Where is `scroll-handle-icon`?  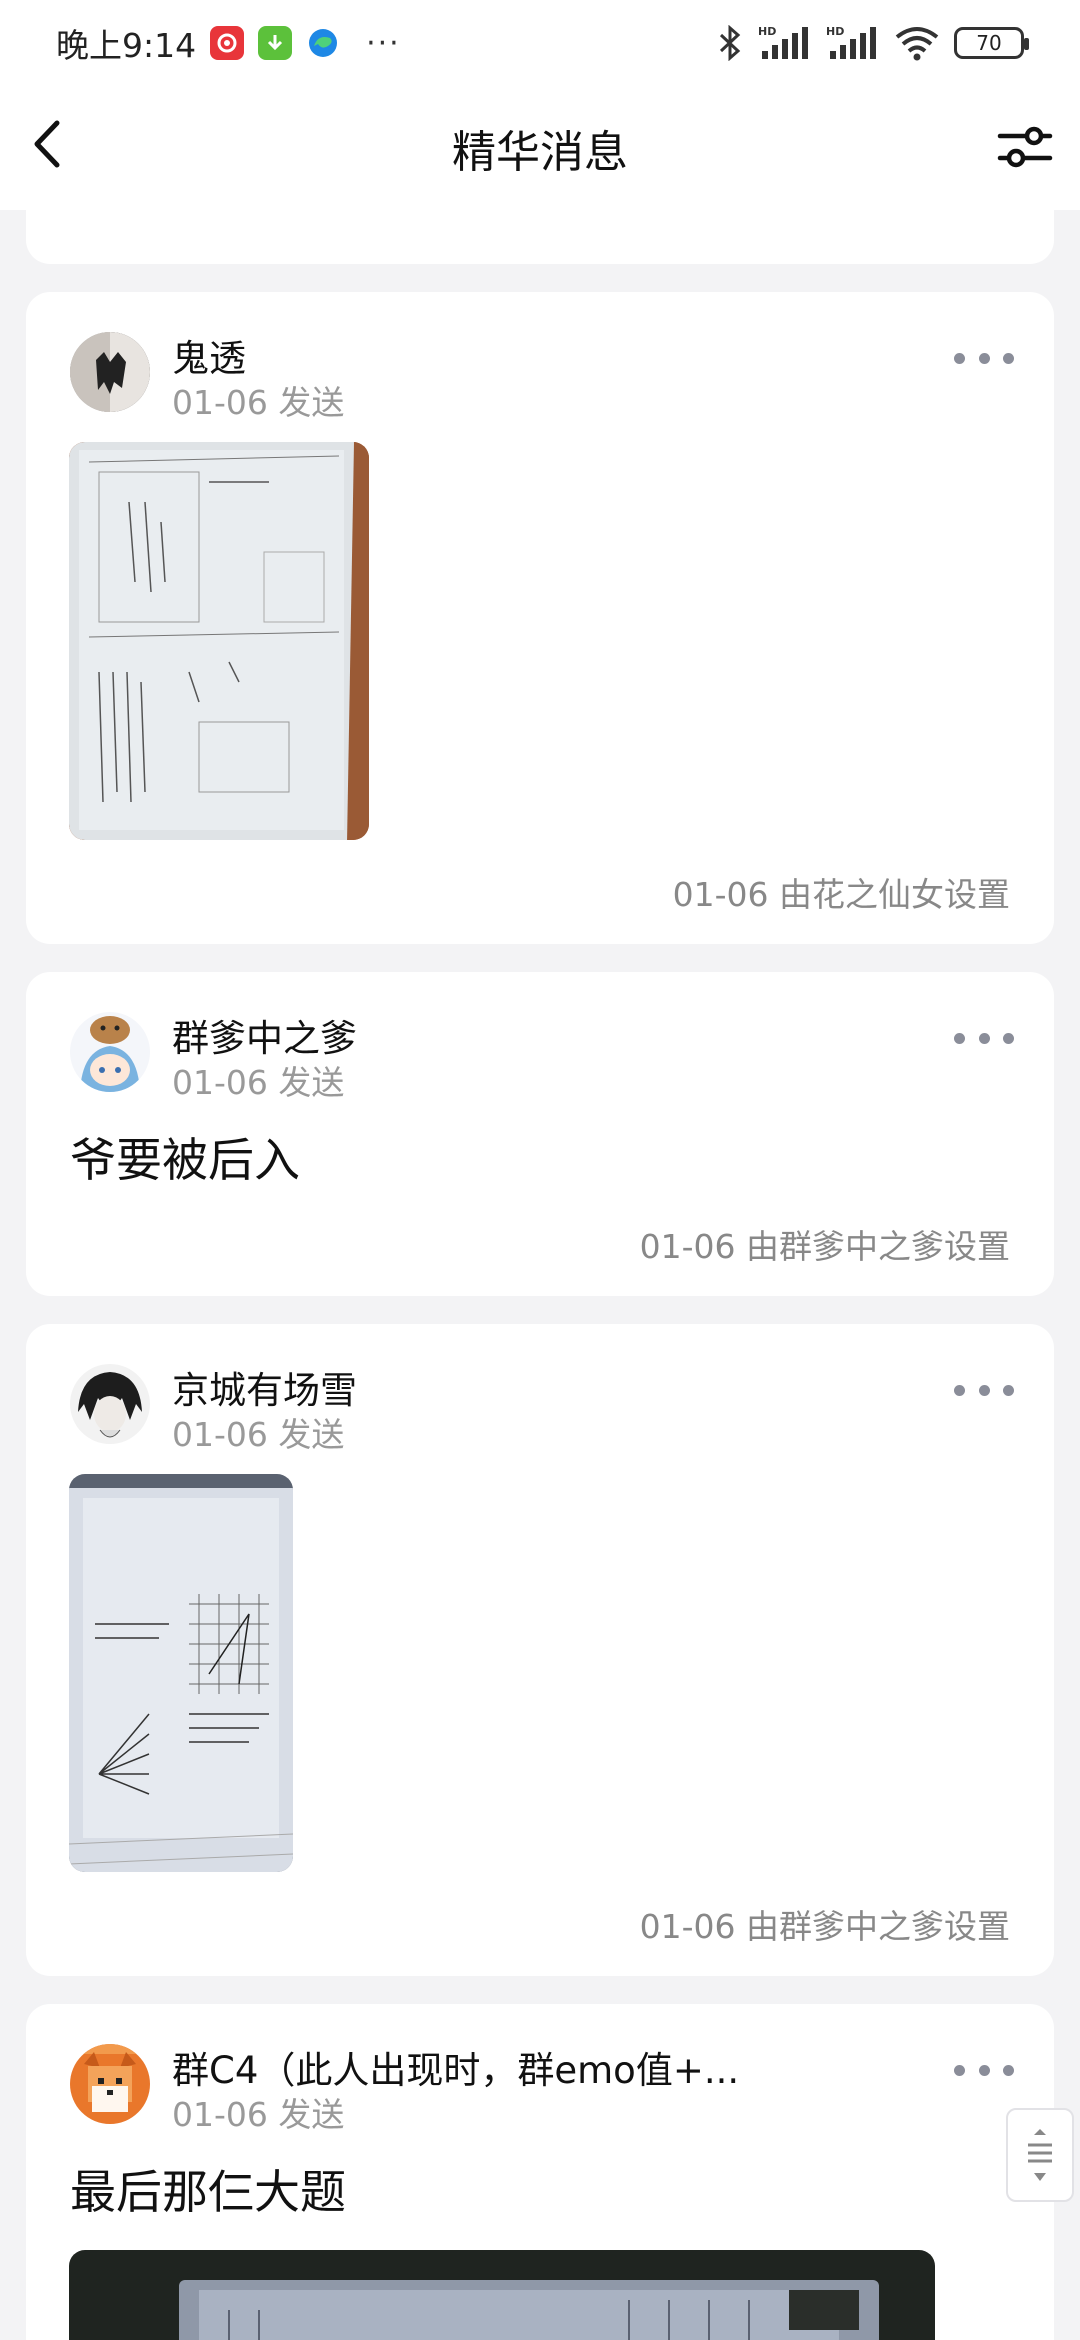 scroll-handle-icon is located at coordinates (1040, 2155).